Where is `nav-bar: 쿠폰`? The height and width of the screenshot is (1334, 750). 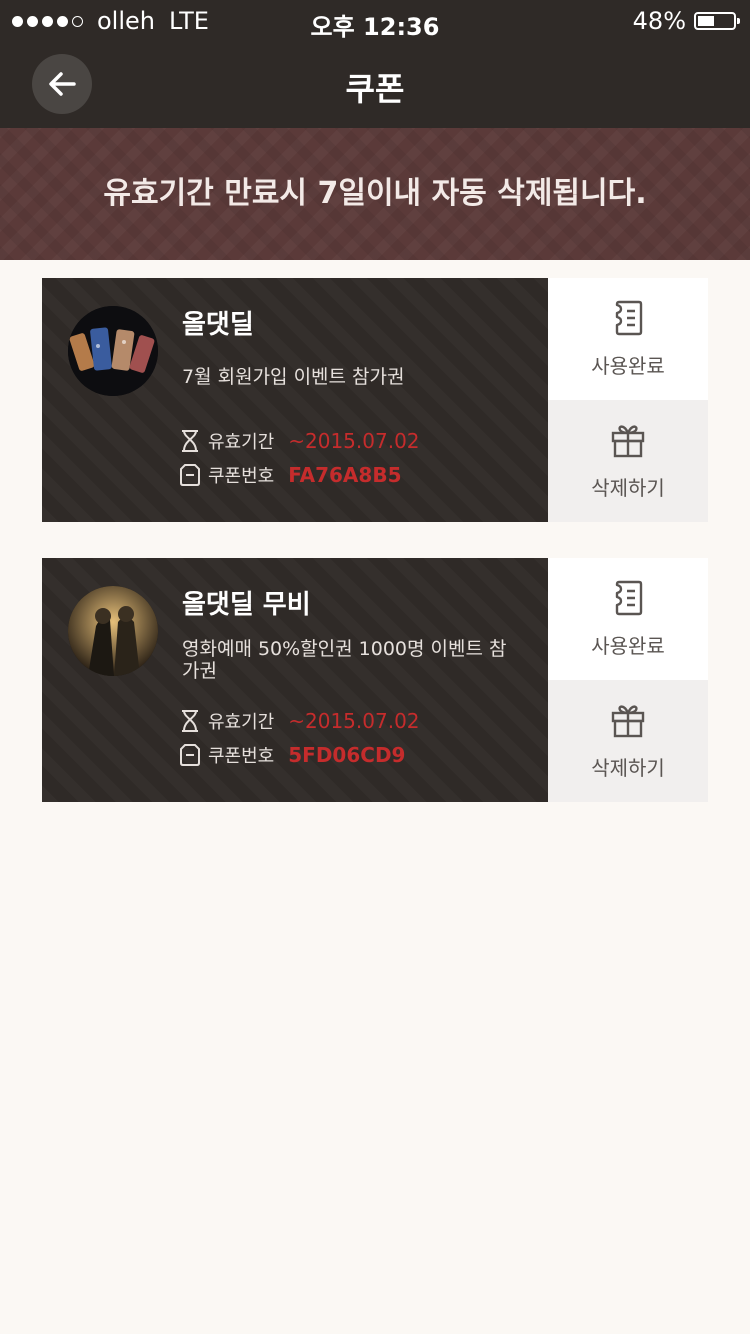
nav-bar: 쿠폰 is located at coordinates (375, 86).